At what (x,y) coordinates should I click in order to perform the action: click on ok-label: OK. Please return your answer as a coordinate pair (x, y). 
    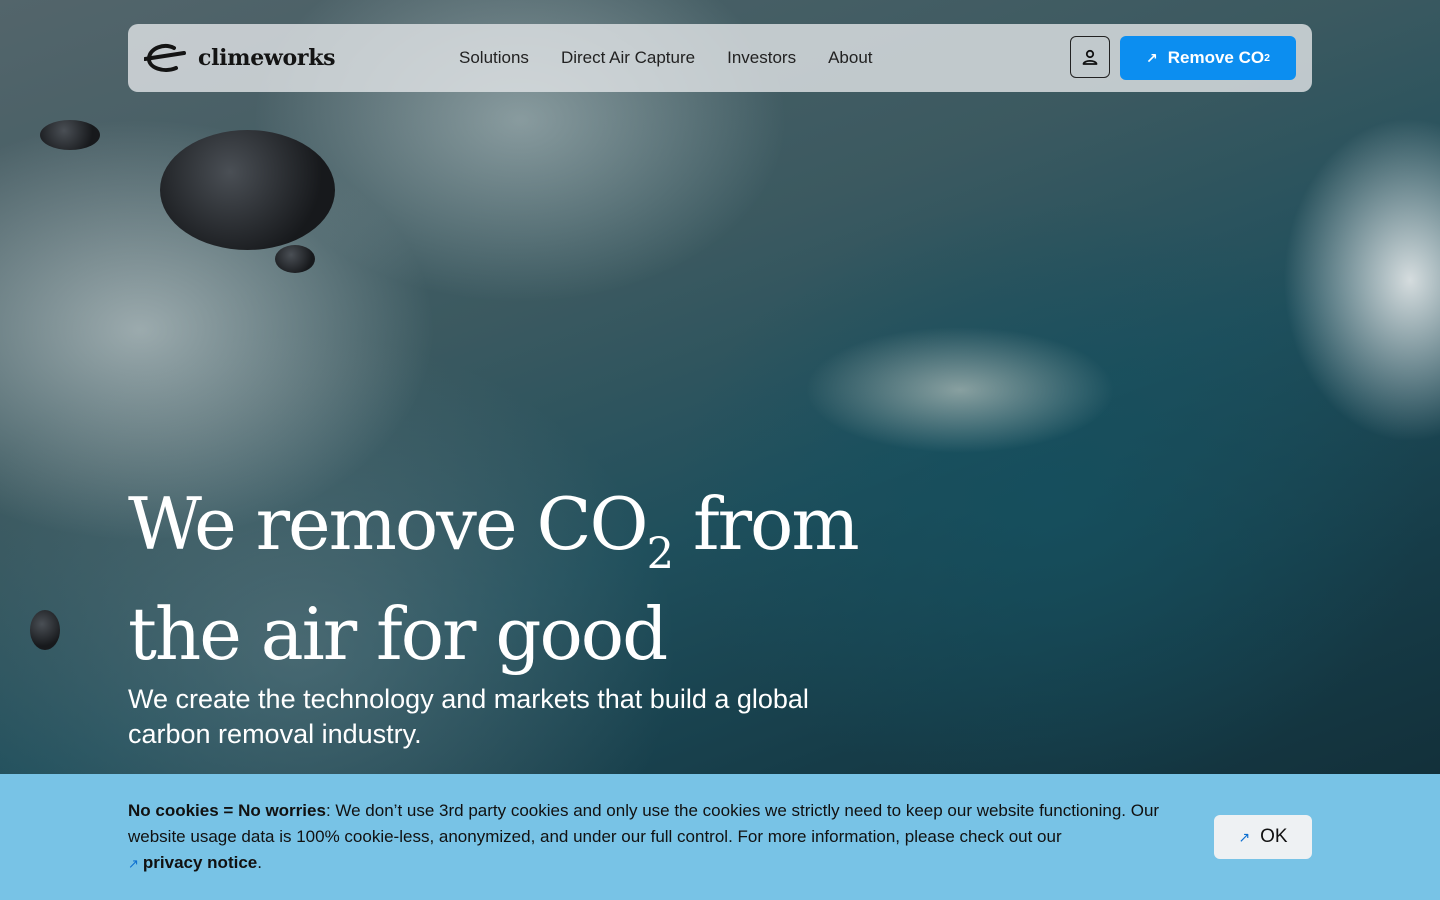
    Looking at the image, I should click on (1274, 836).